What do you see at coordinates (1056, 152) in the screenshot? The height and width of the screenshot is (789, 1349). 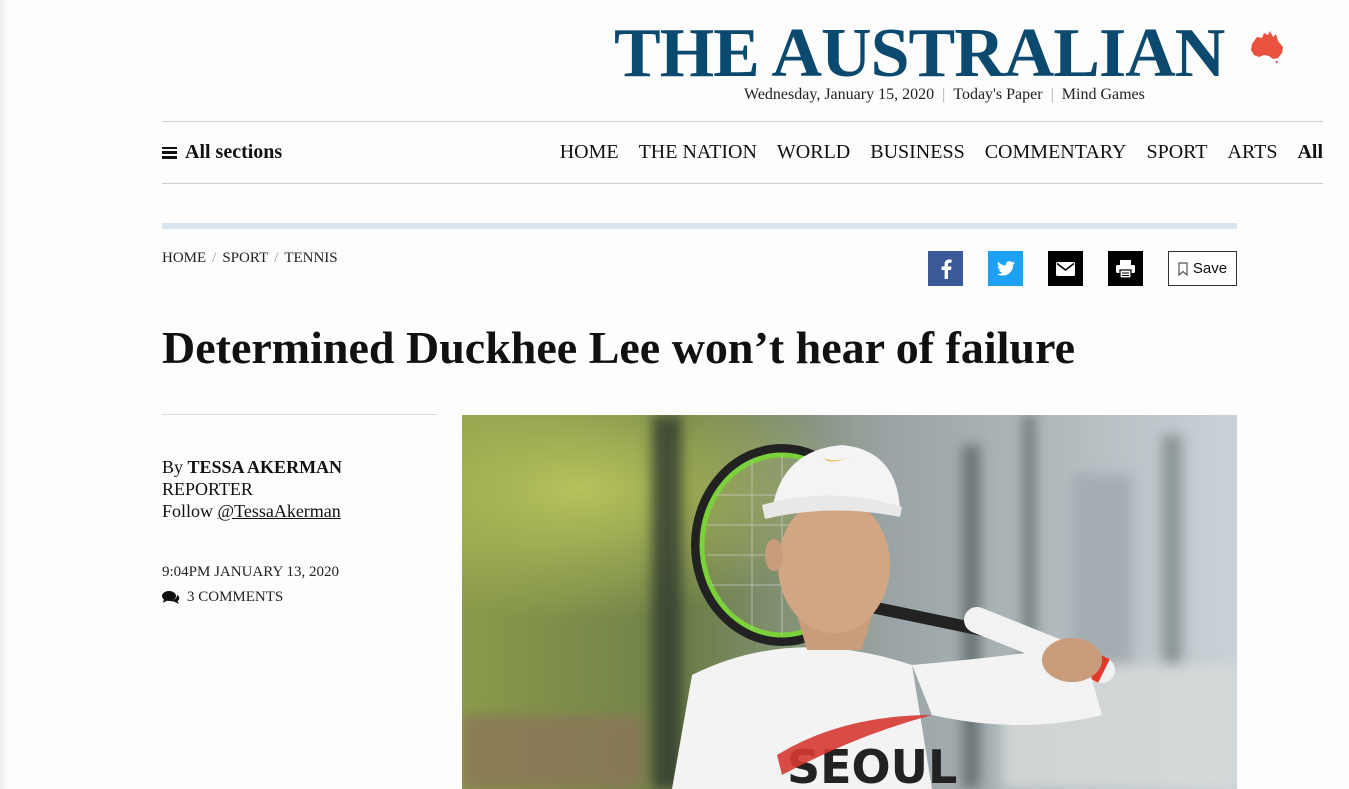 I see `nav-commentary: COMMENTARY` at bounding box center [1056, 152].